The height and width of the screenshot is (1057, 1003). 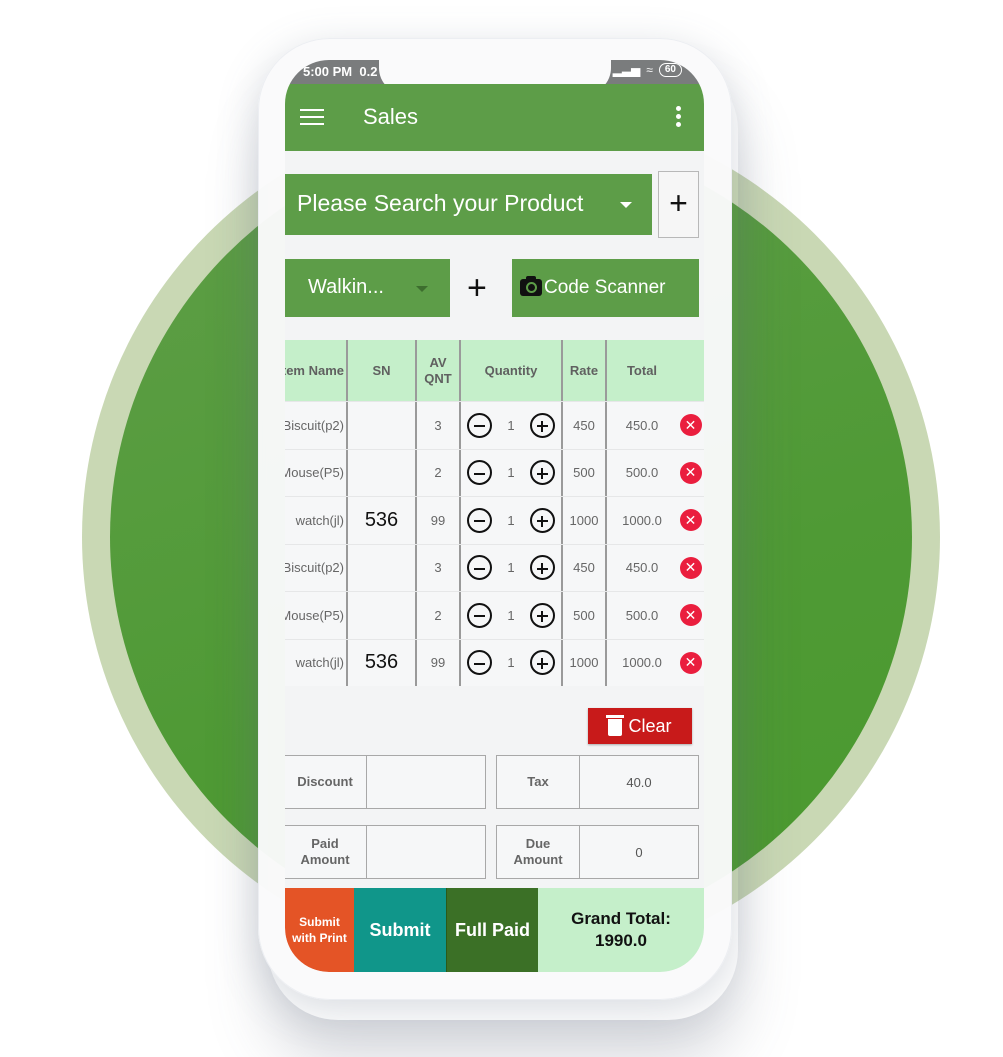 What do you see at coordinates (679, 118) in the screenshot?
I see `more-options-icon` at bounding box center [679, 118].